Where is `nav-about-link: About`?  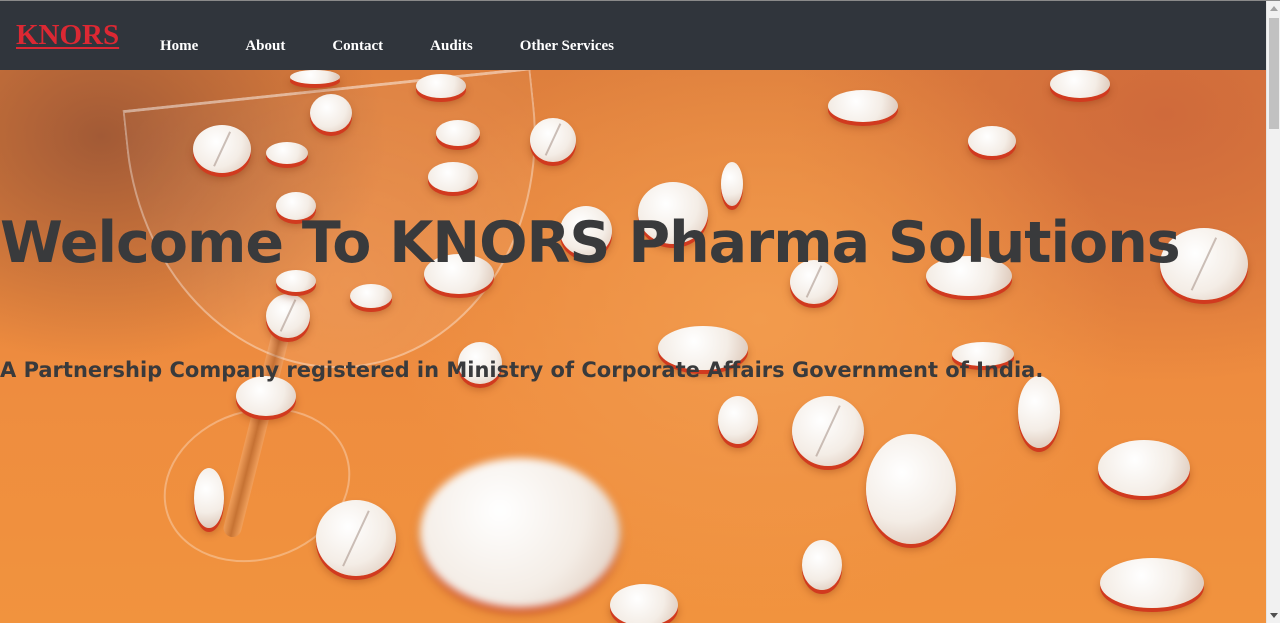 nav-about-link: About is located at coordinates (265, 46).